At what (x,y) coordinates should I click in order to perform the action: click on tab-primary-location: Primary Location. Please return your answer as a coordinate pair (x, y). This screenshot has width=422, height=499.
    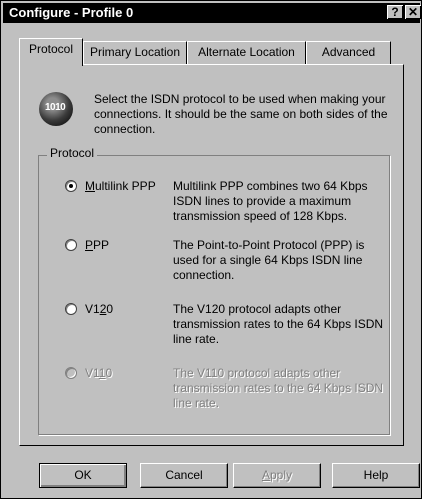
    Looking at the image, I should click on (135, 52).